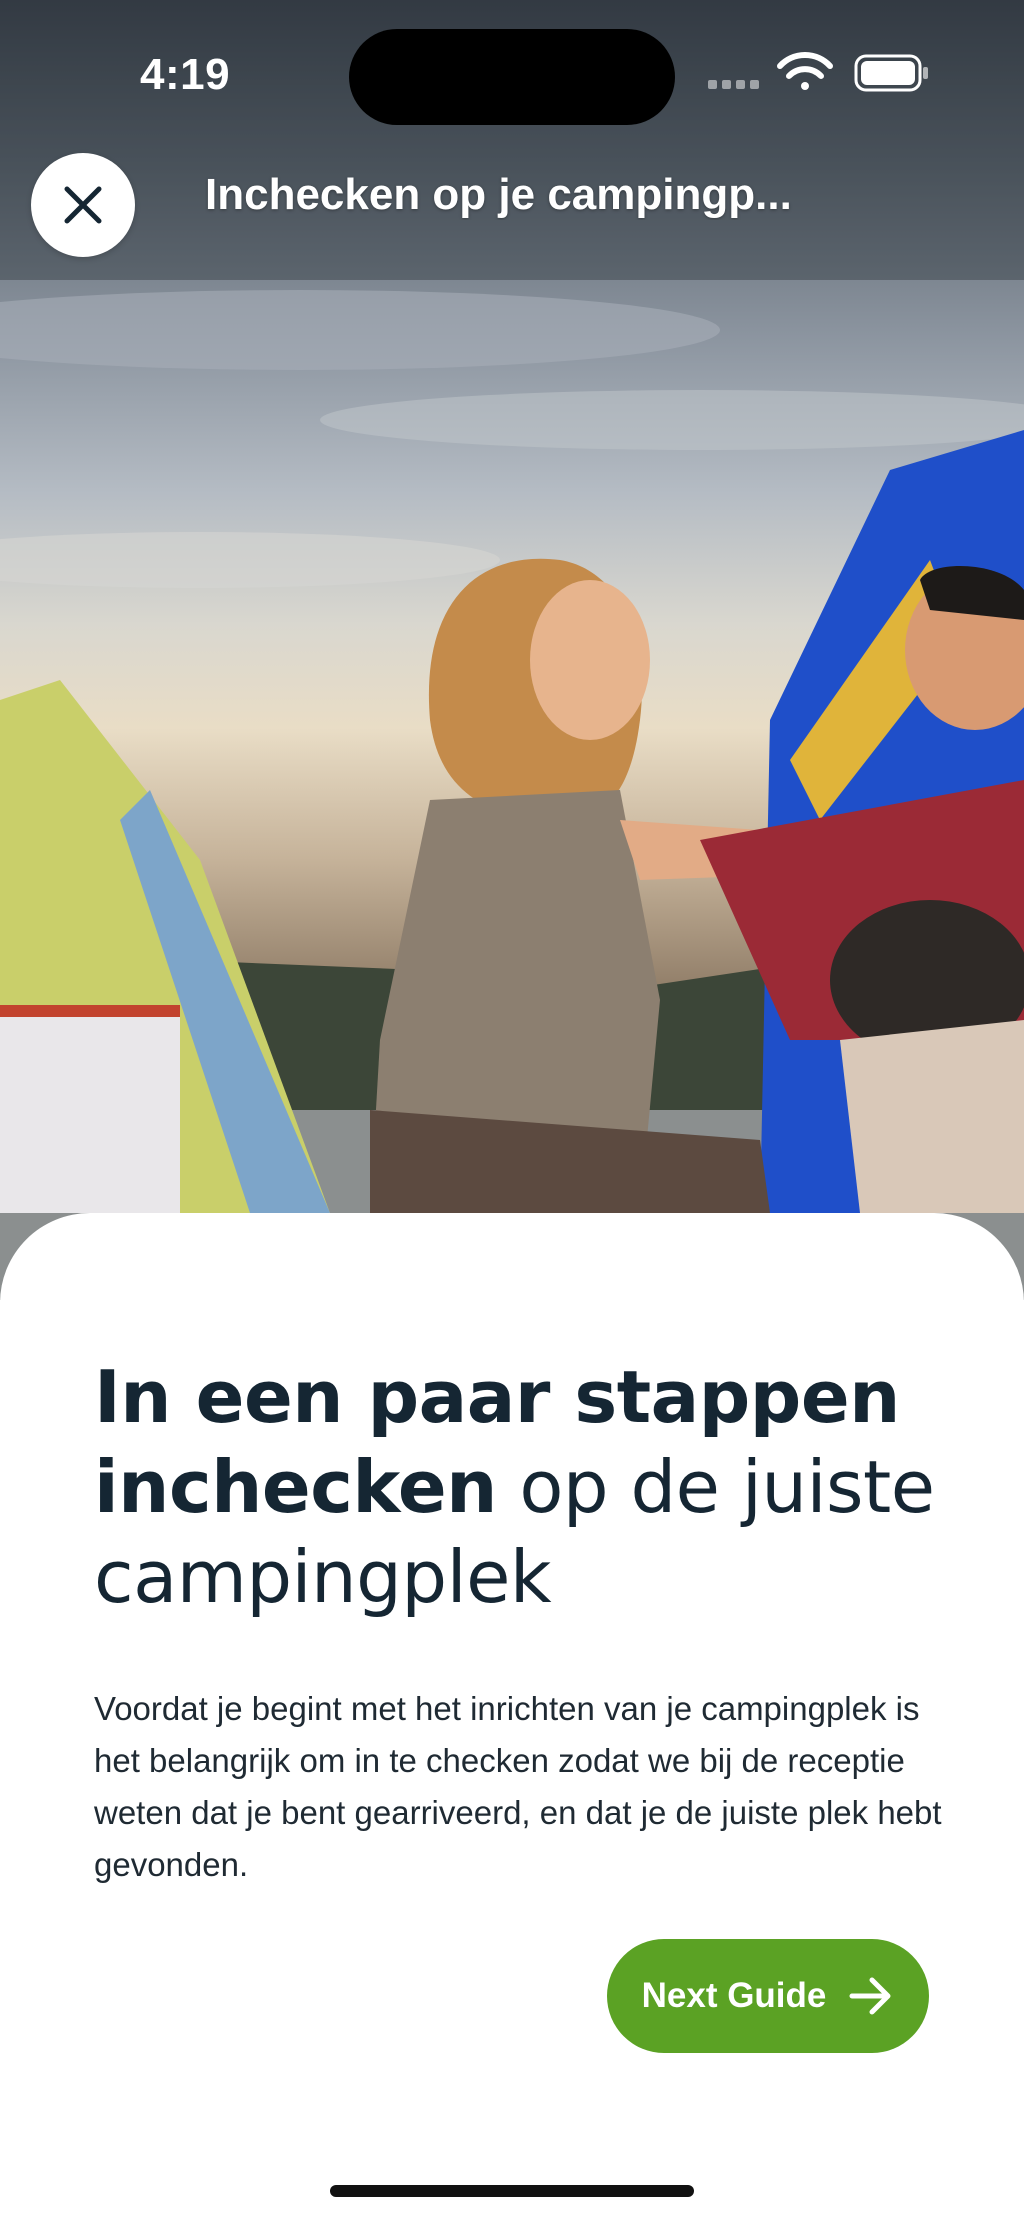 The image size is (1024, 2220). I want to click on arrow-right-icon, so click(870, 1996).